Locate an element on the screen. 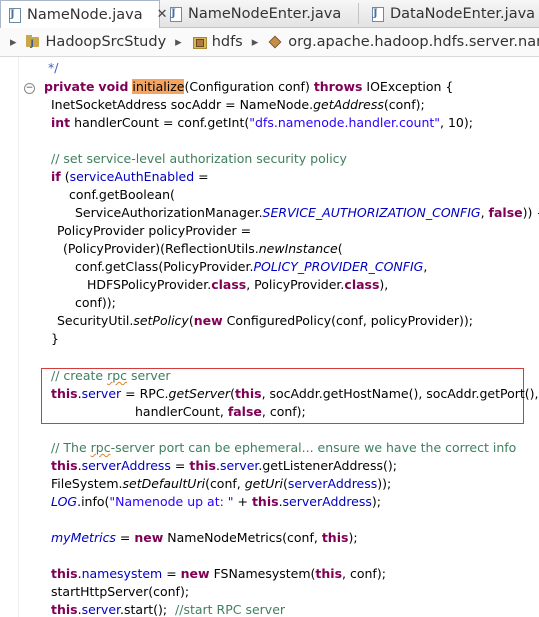 This screenshot has height=617, width=539. tab-datanodeenter-java: J DataNodeEnter.java is located at coordinates (451, 13).